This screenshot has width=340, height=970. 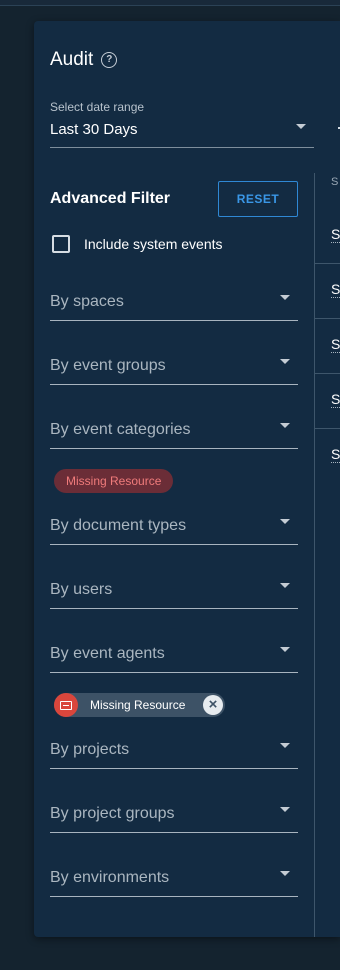 What do you see at coordinates (107, 653) in the screenshot?
I see `event-agents-placeholder: By event agents` at bounding box center [107, 653].